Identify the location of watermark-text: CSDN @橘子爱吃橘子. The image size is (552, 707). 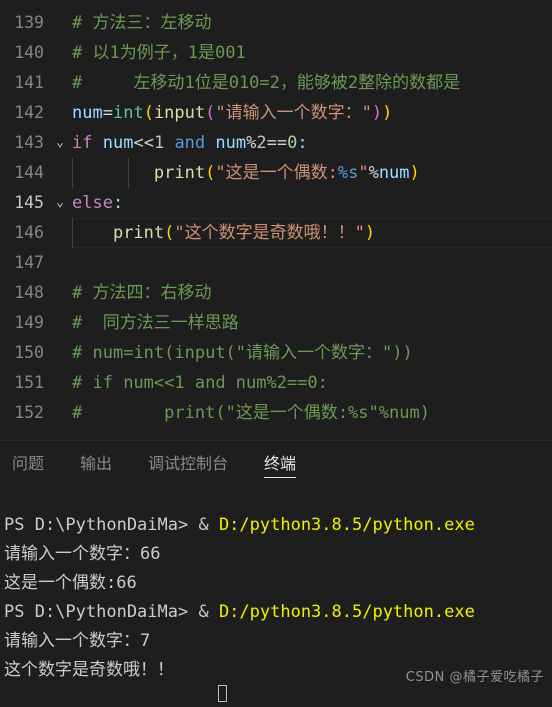
(474, 677).